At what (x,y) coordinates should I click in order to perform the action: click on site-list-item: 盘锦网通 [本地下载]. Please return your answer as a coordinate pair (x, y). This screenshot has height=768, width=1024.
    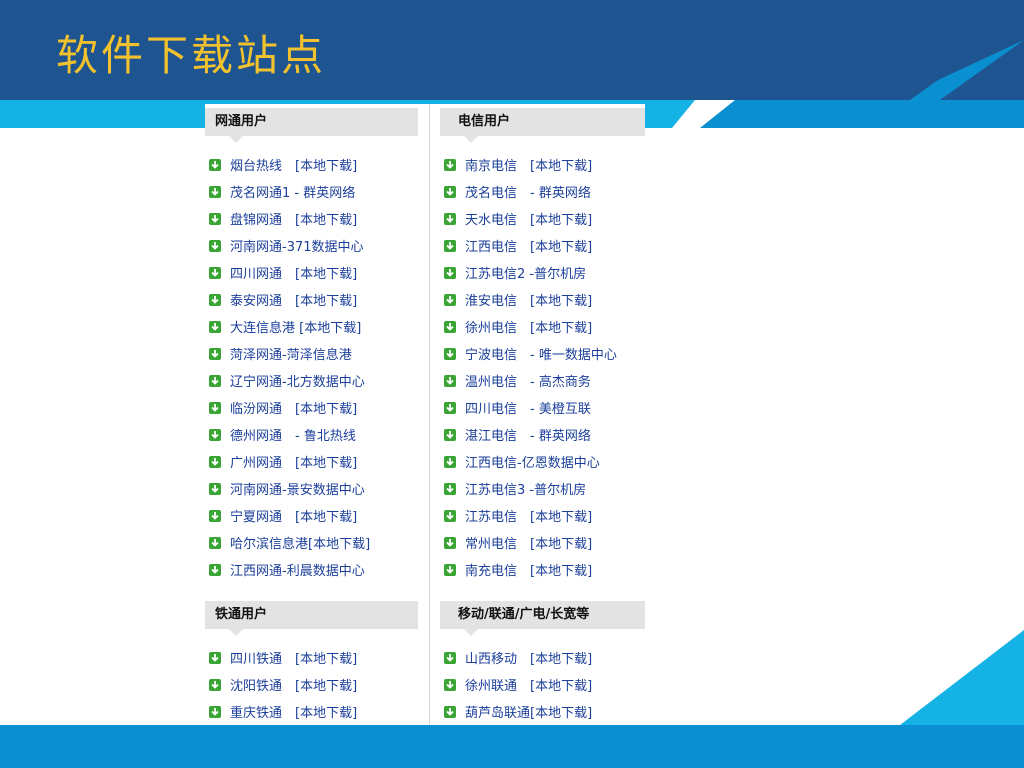
    Looking at the image, I should click on (311, 218).